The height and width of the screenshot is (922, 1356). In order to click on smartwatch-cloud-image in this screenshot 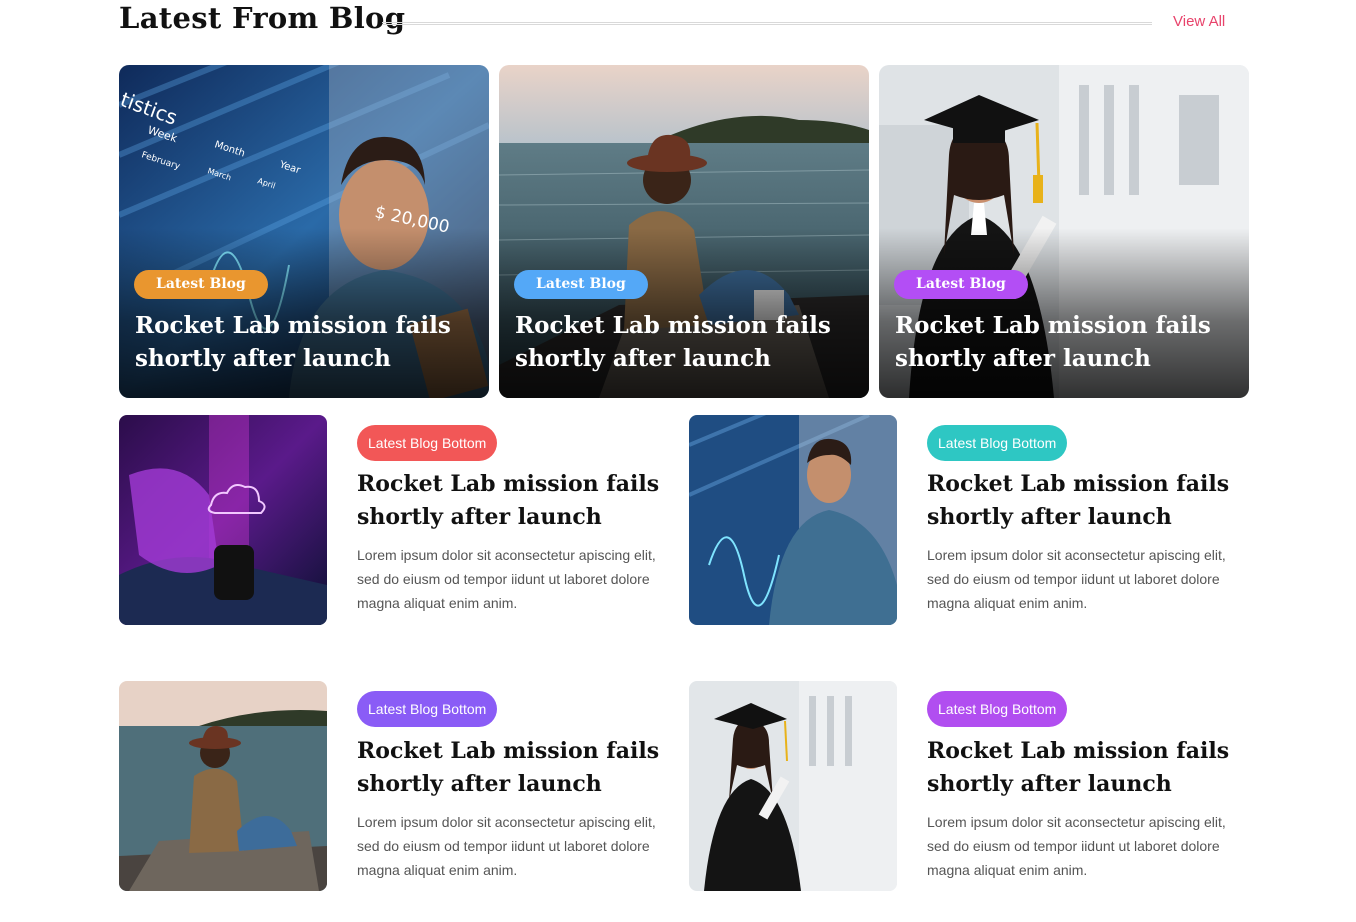, I will do `click(223, 520)`.